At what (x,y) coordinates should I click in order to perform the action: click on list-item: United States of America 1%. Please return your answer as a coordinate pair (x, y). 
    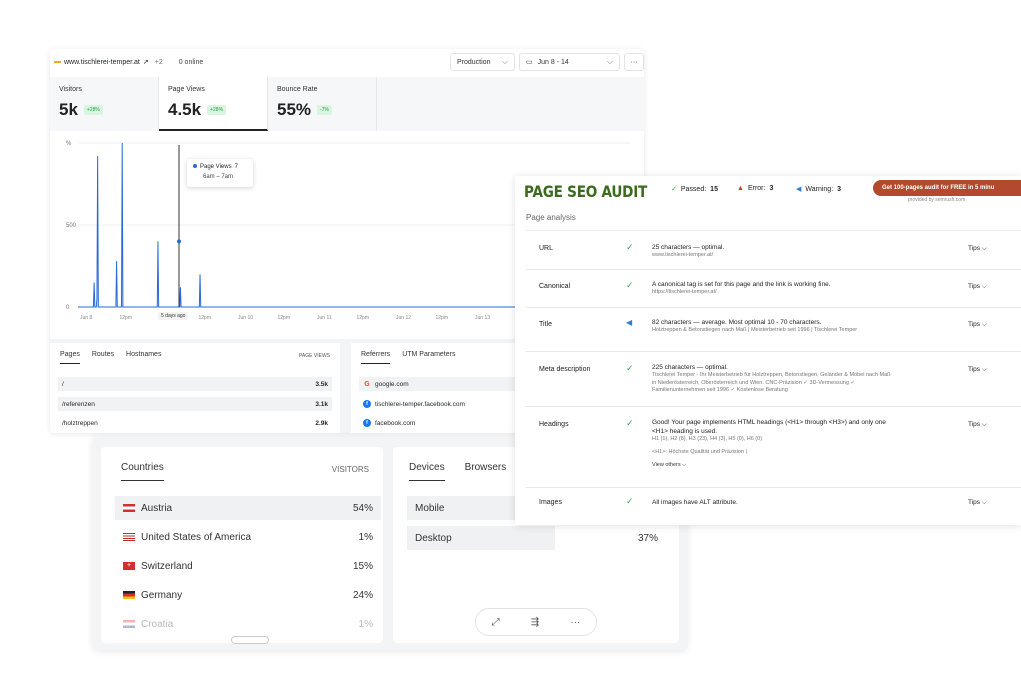
    Looking at the image, I should click on (248, 537).